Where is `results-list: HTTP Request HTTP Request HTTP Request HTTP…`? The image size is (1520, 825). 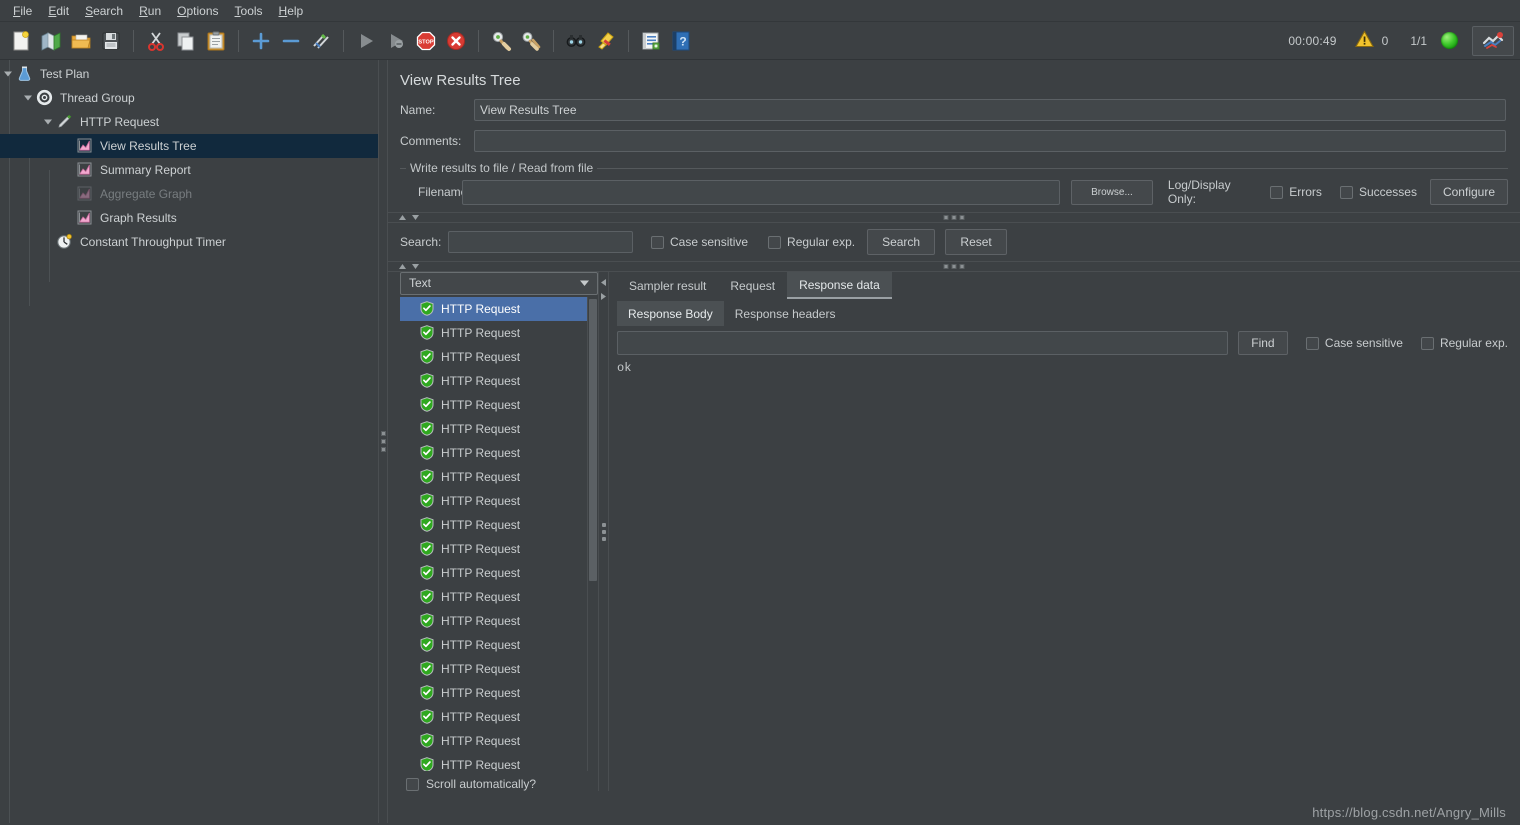 results-list: HTTP Request HTTP Request HTTP Request HTTP… is located at coordinates (493, 533).